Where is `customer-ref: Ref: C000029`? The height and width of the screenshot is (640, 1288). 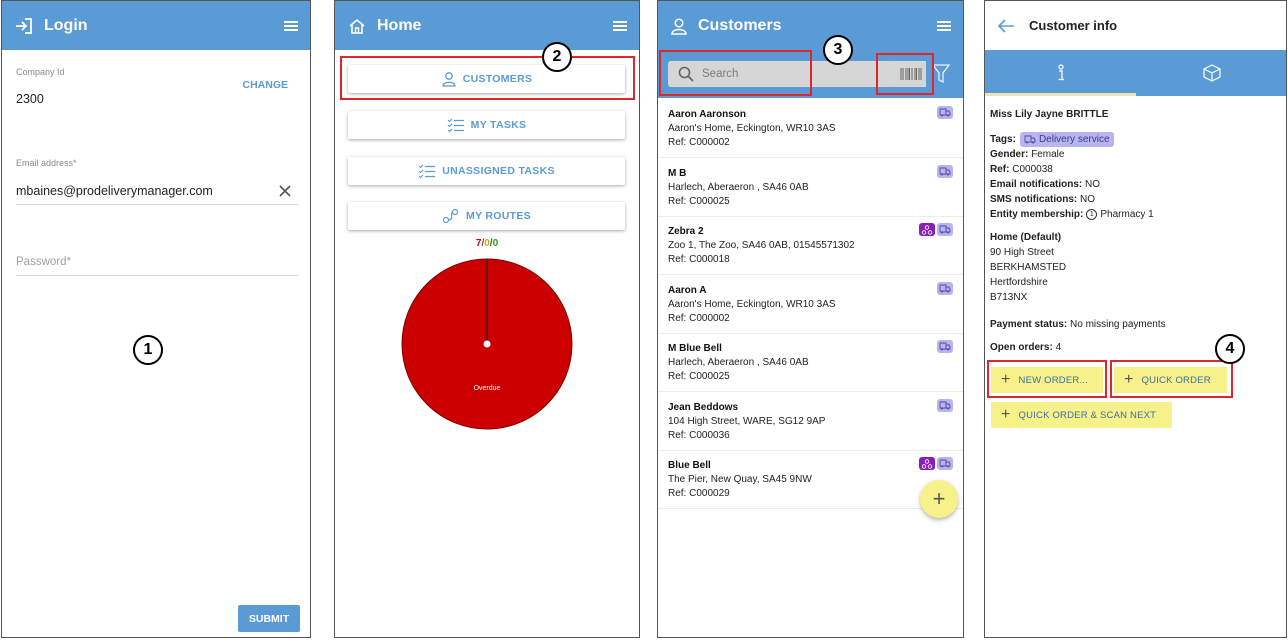
customer-ref: Ref: C000029 is located at coordinates (699, 493).